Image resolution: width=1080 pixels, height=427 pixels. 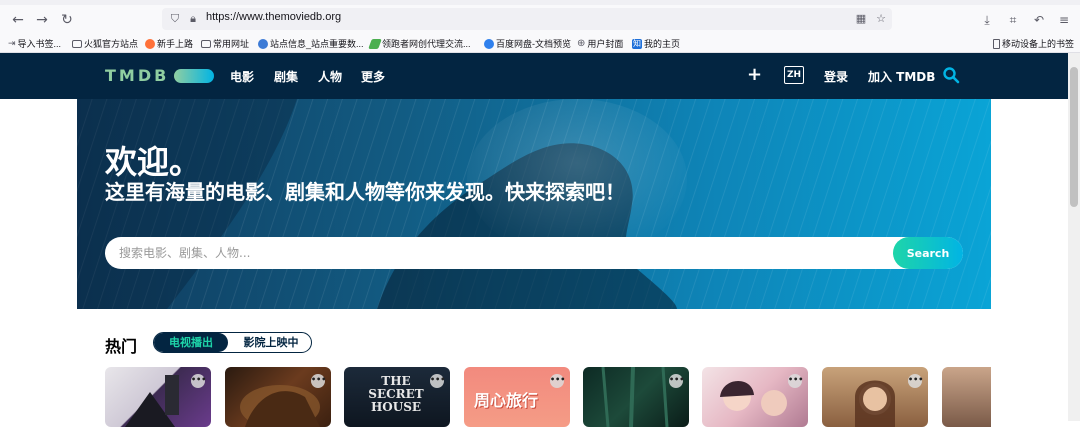 What do you see at coordinates (527, 19) in the screenshot?
I see `address-bar: ⛉ 🔒︎ https://www.themoviedb.org ▦ ☆` at bounding box center [527, 19].